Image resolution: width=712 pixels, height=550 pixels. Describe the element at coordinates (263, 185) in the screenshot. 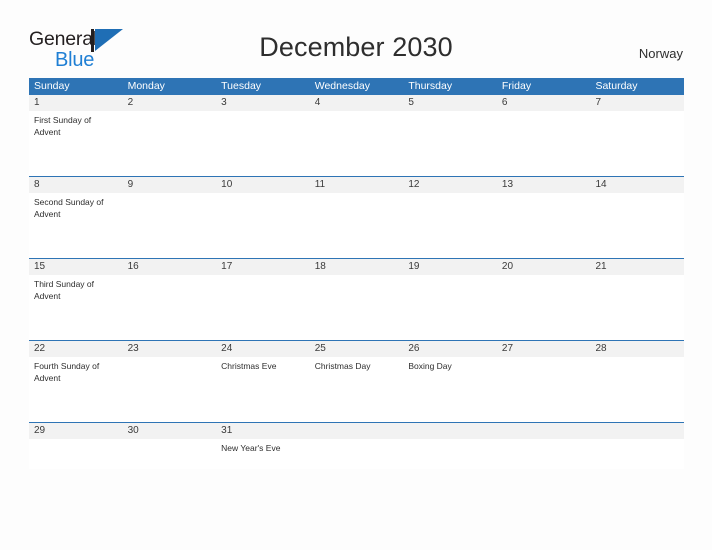

I see `day-number: 10` at that location.